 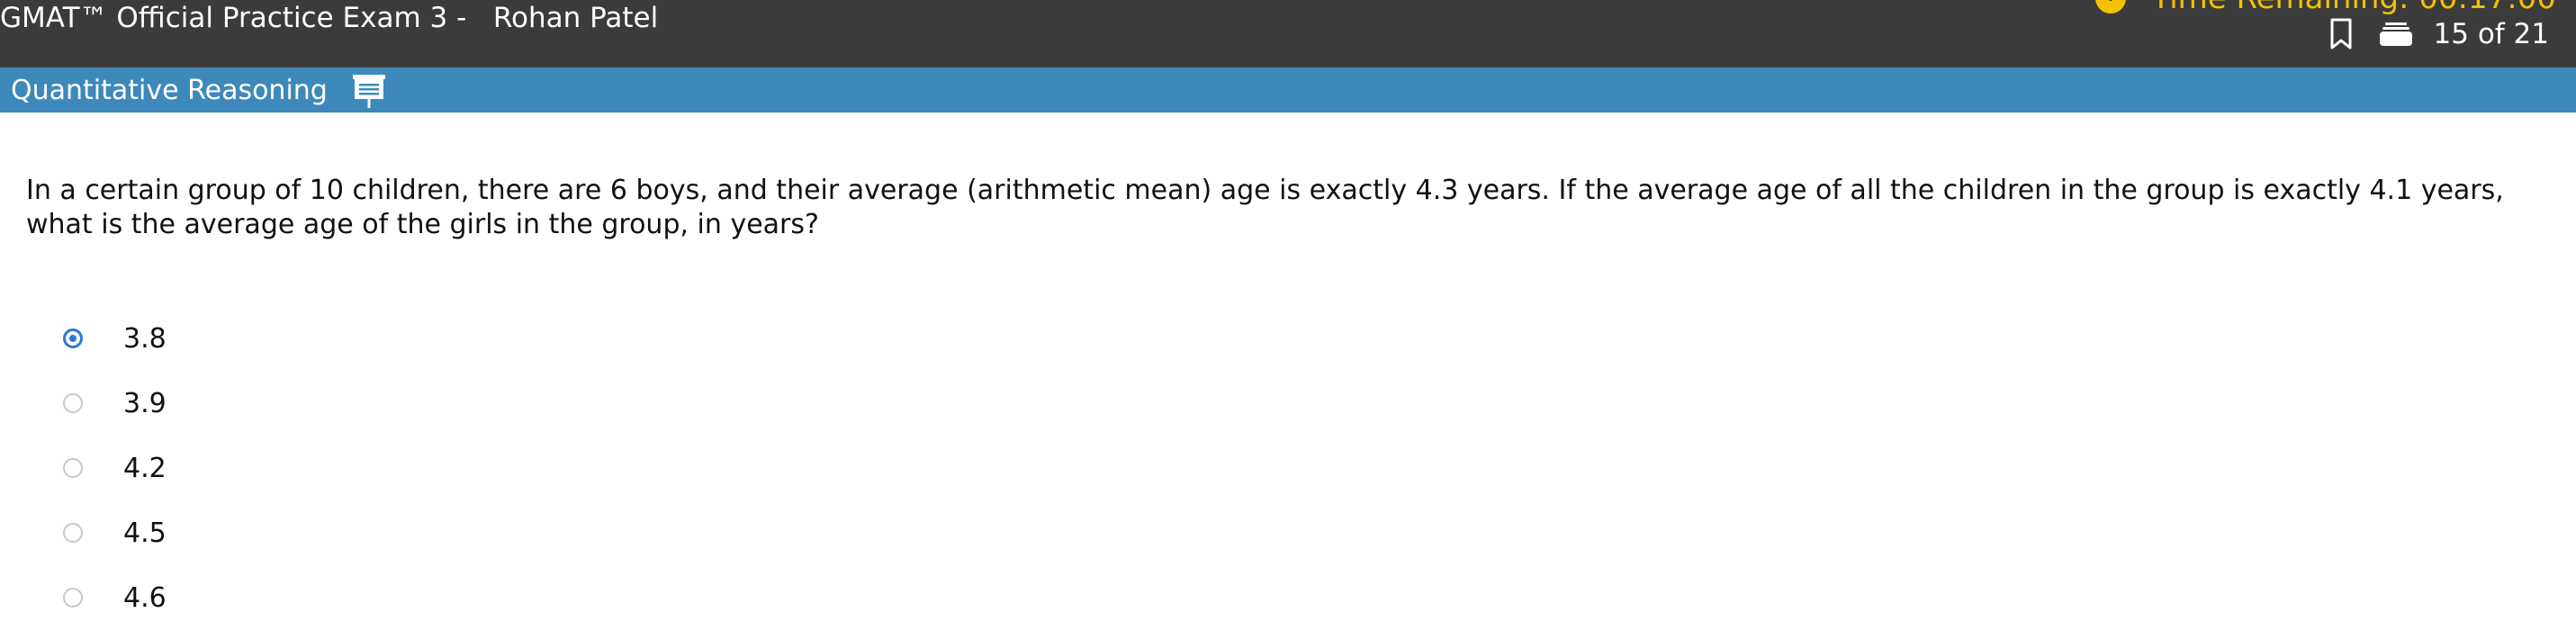 I want to click on choice-label: 4.6, so click(x=145, y=597).